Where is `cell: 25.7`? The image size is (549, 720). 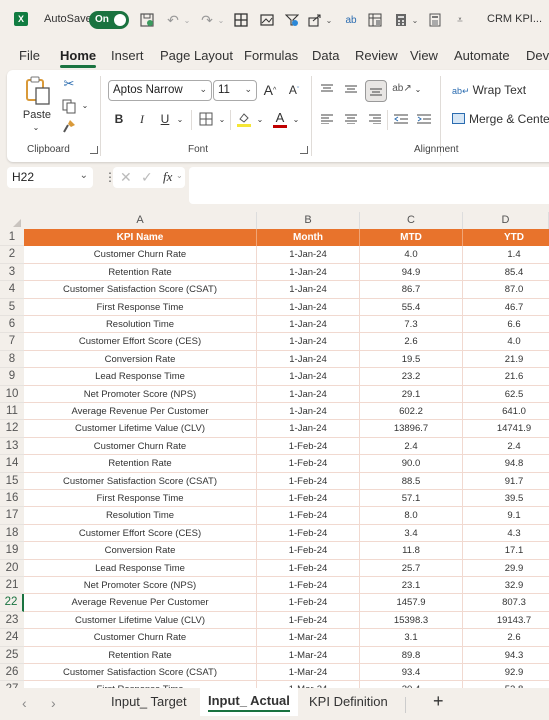 cell: 25.7 is located at coordinates (411, 568).